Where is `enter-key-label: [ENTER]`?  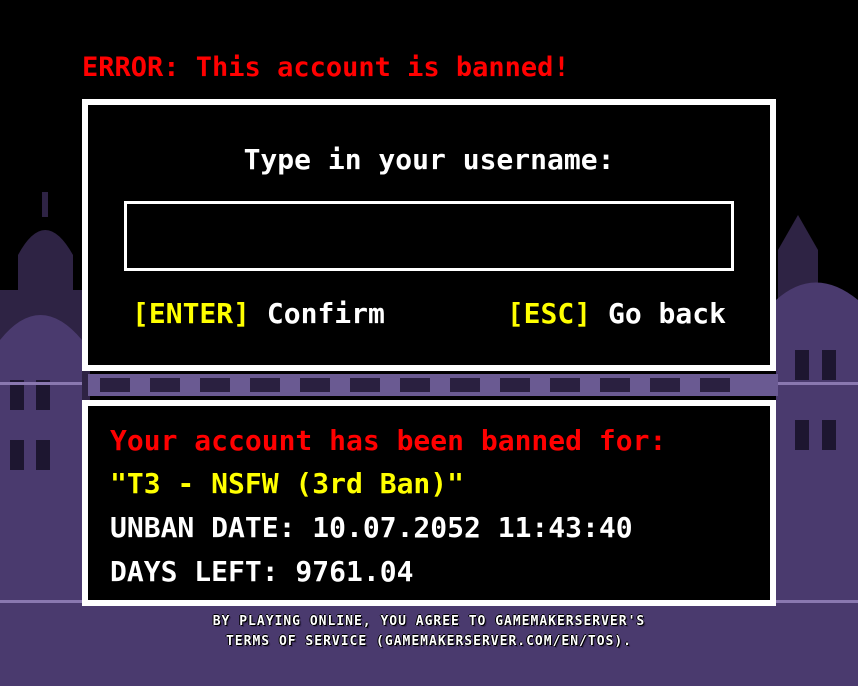 enter-key-label: [ENTER] is located at coordinates (191, 313).